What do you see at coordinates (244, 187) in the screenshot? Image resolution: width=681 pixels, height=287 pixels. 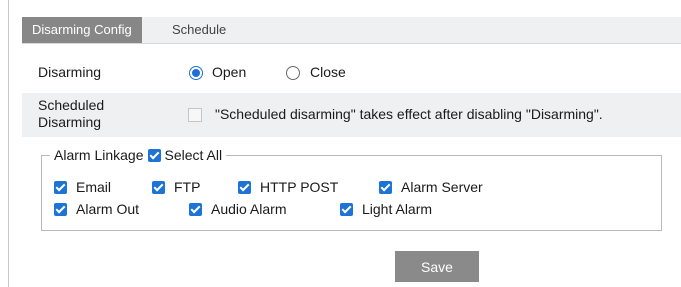 I see `http-post-checkbox` at bounding box center [244, 187].